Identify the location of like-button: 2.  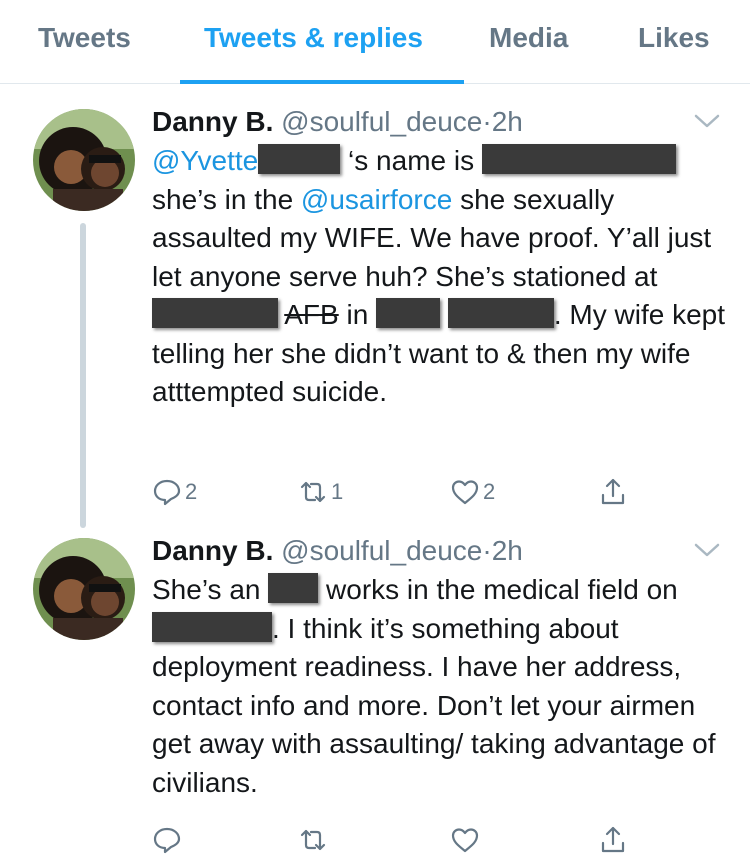
(472, 492).